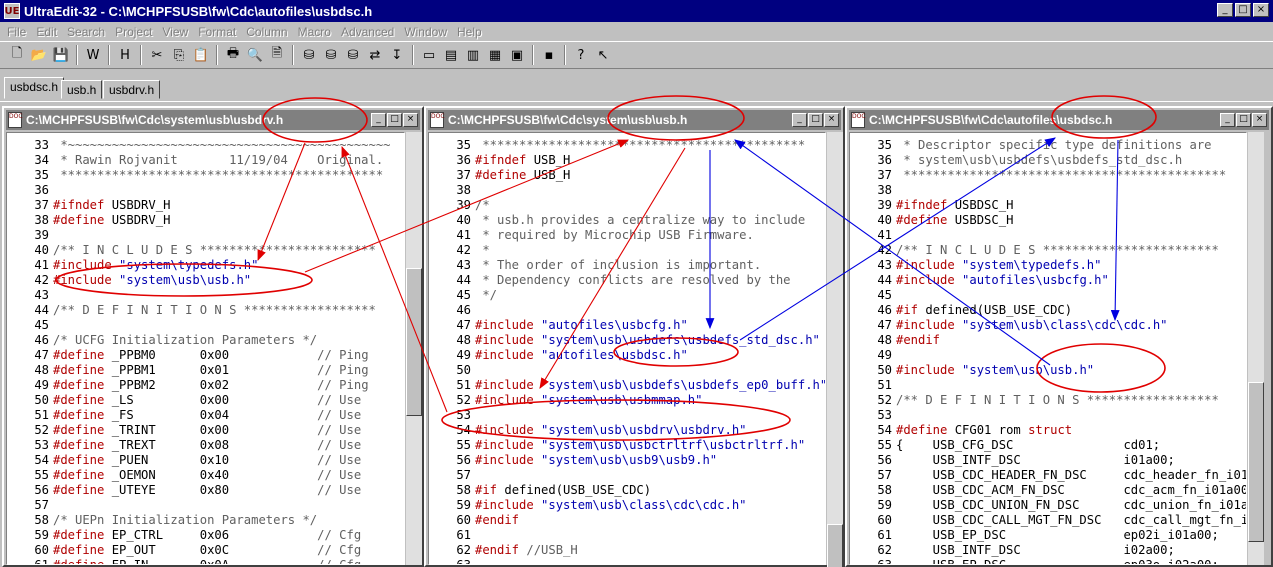 The image size is (1273, 567). What do you see at coordinates (581, 55) in the screenshot?
I see `help-icon: ?` at bounding box center [581, 55].